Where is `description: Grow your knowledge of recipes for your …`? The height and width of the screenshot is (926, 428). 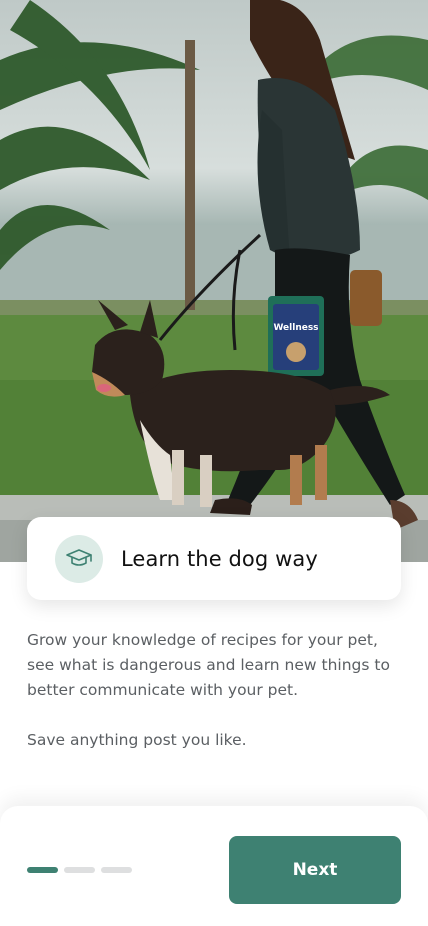
description: Grow your knowledge of recipes for your … is located at coordinates (217, 690).